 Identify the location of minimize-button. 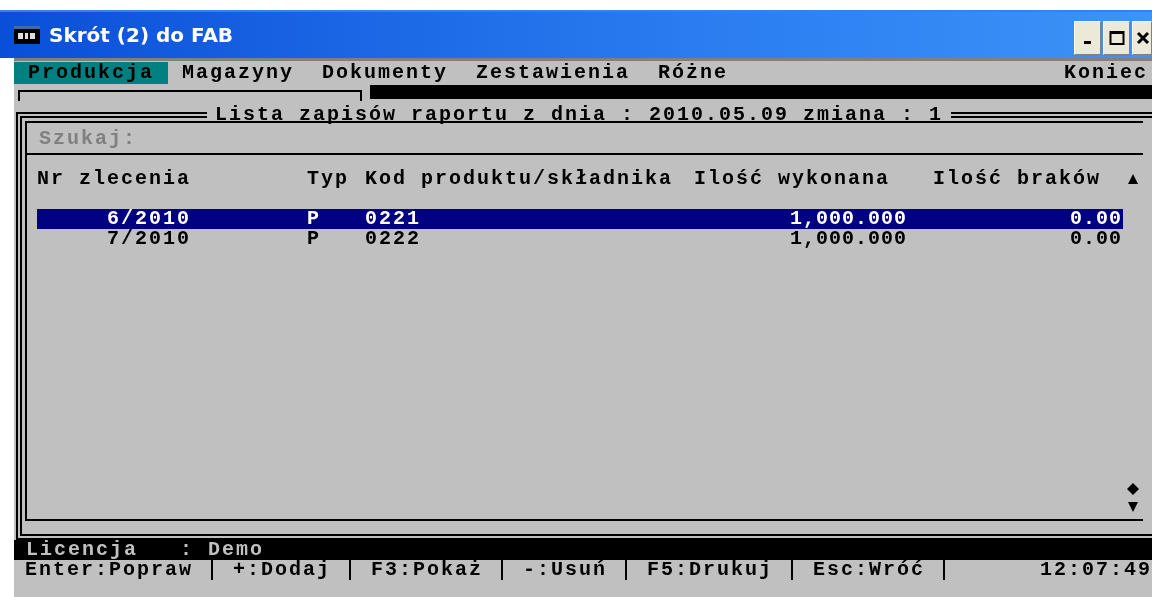
(1087, 38).